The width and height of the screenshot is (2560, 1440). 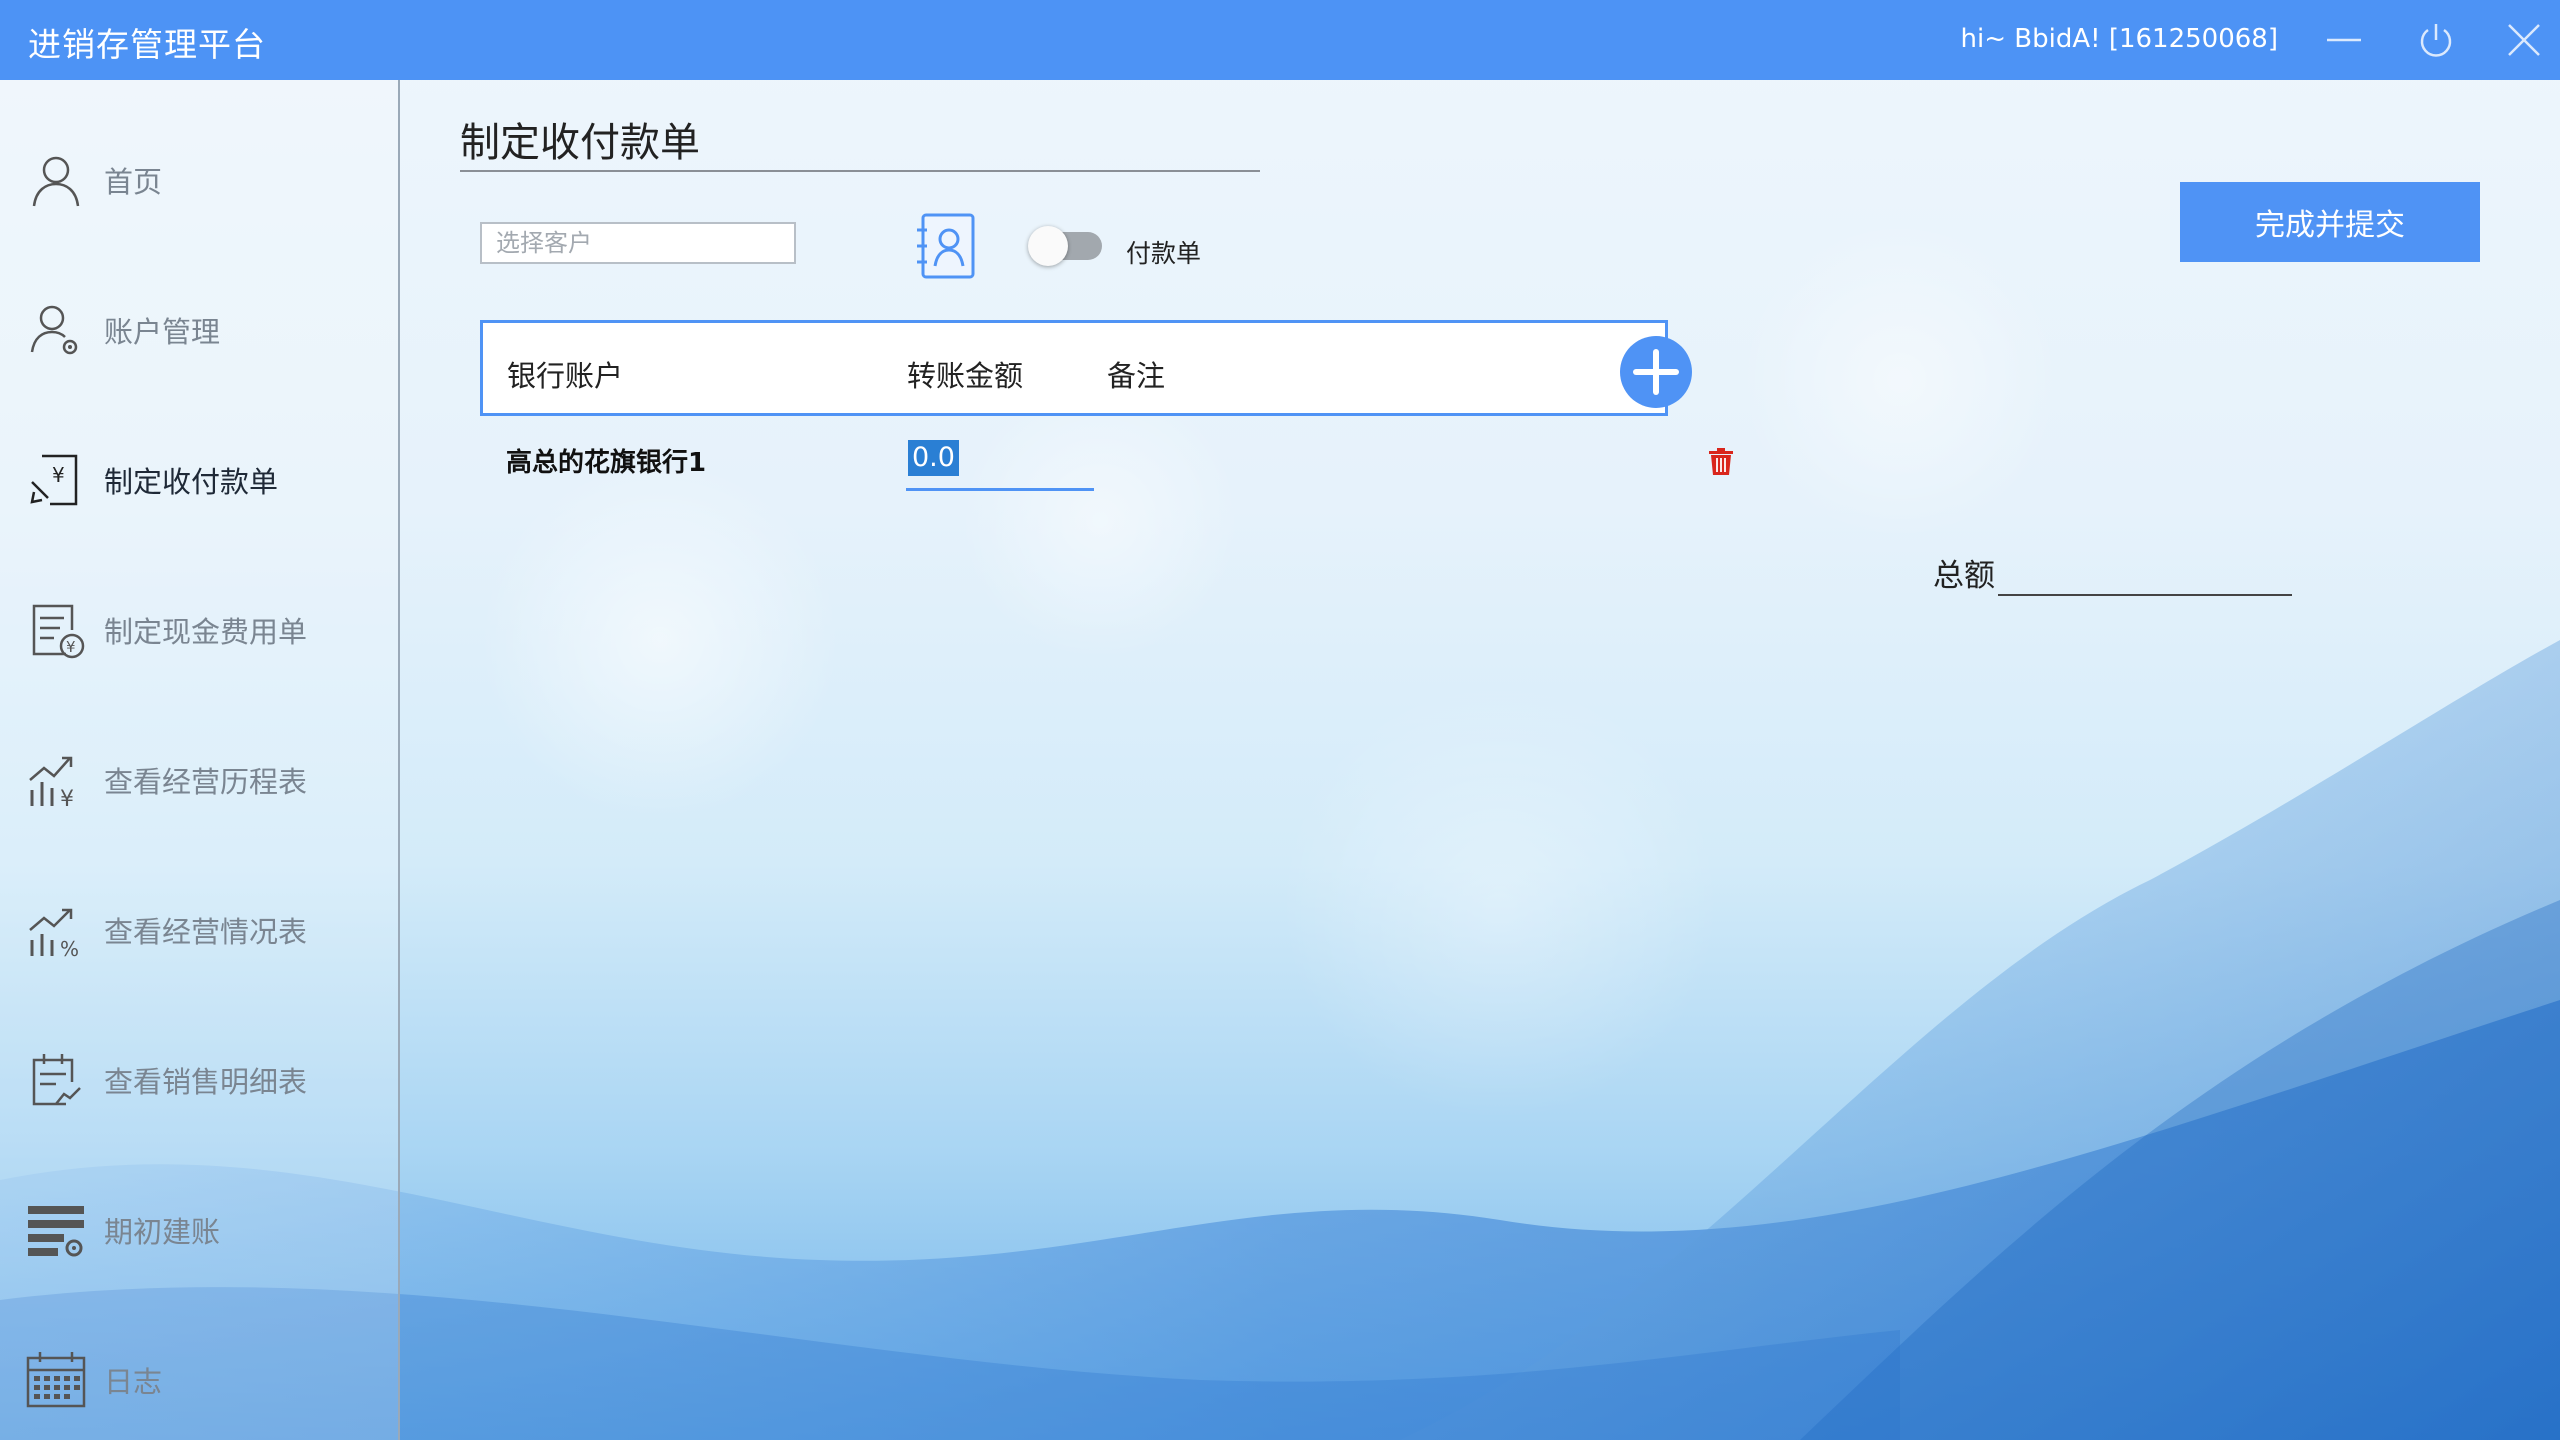 I want to click on app-title: 进销存管理平台, so click(x=147, y=44).